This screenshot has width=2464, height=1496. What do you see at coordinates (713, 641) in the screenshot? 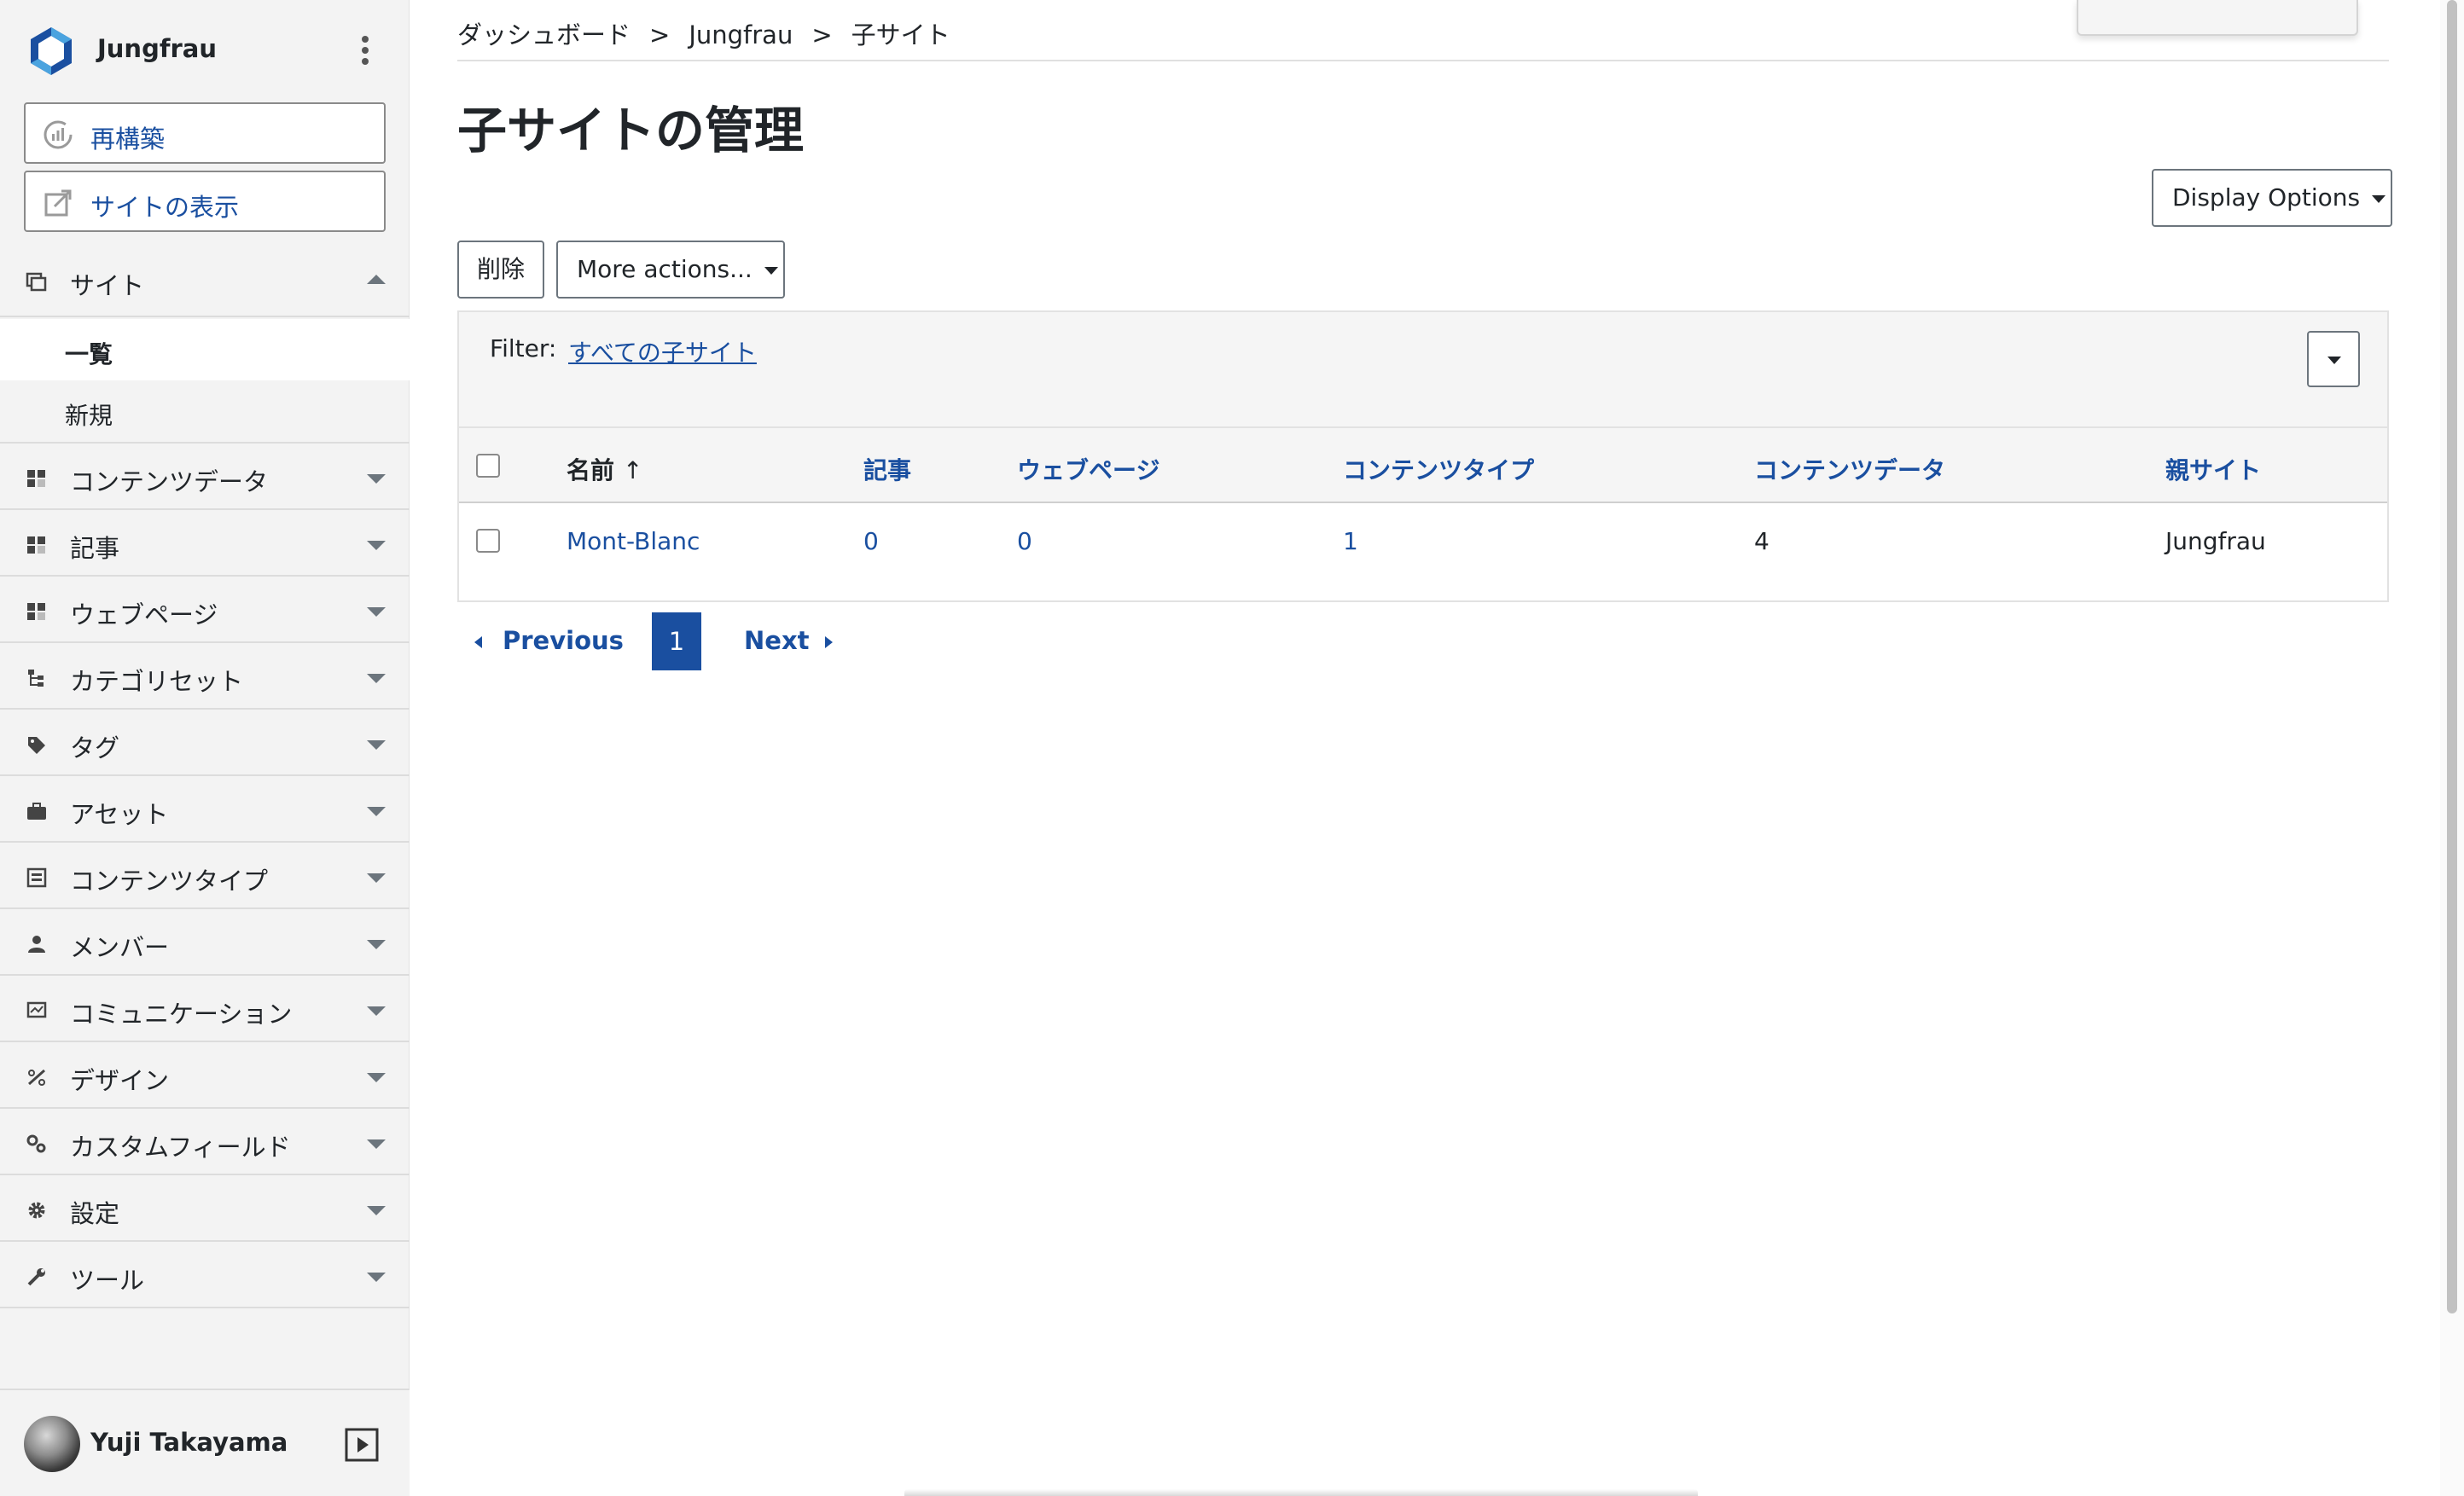
I see `pagination: Previous 1 Next` at bounding box center [713, 641].